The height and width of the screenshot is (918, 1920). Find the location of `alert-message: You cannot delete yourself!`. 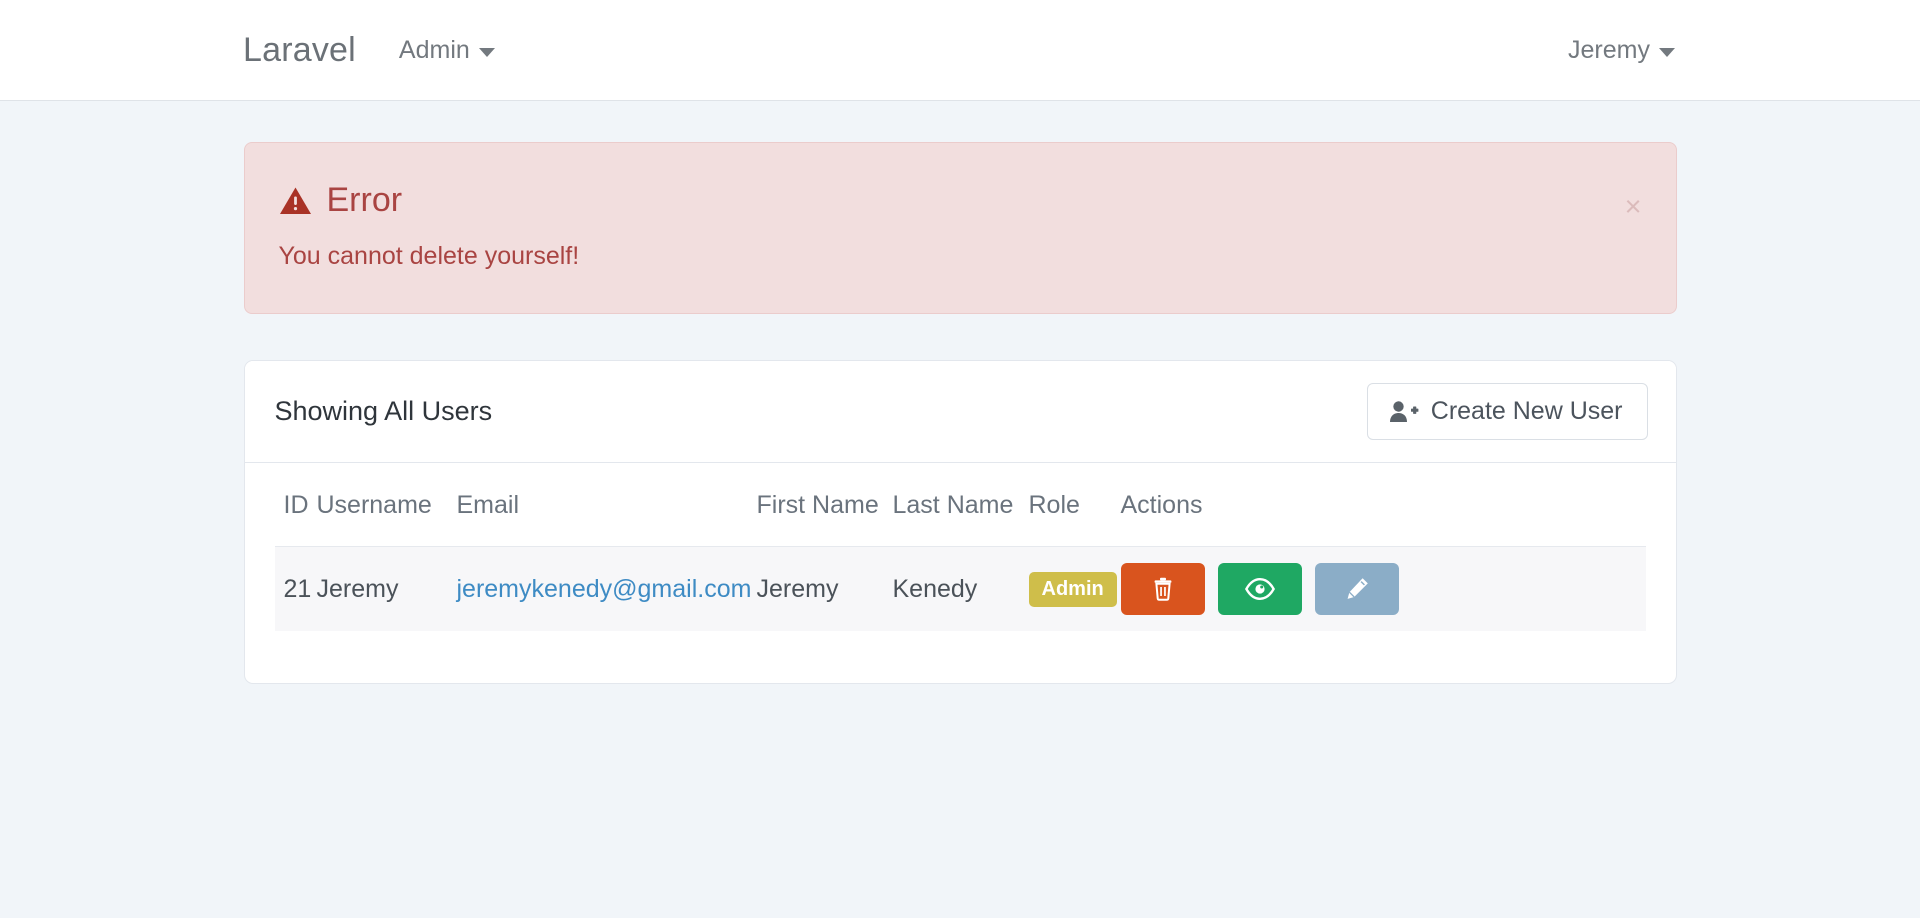

alert-message: You cannot delete yourself! is located at coordinates (429, 256).